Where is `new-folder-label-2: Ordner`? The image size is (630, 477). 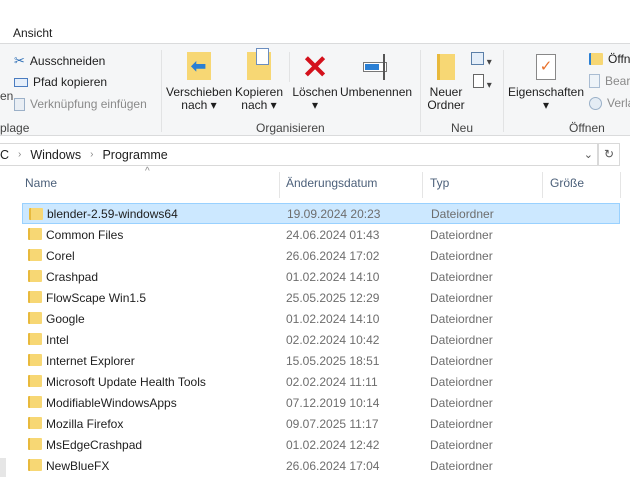
new-folder-label-2: Ordner is located at coordinates (446, 105).